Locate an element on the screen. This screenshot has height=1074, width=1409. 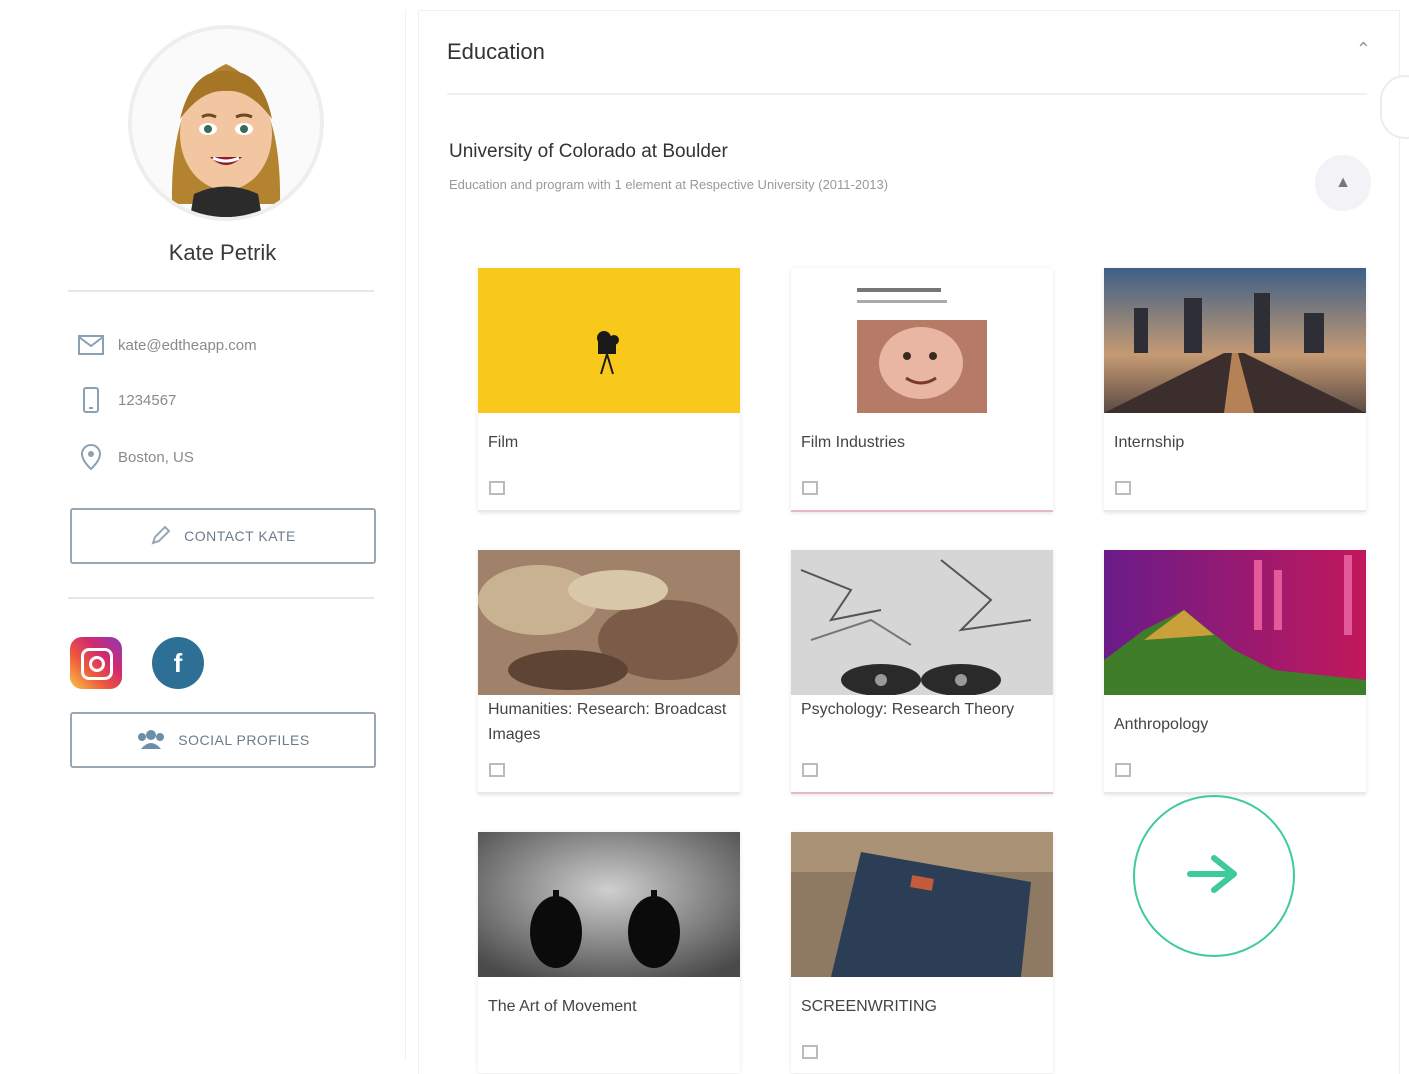
course-title: Humanities: Research: Broadcast Images is located at coordinates (607, 722).